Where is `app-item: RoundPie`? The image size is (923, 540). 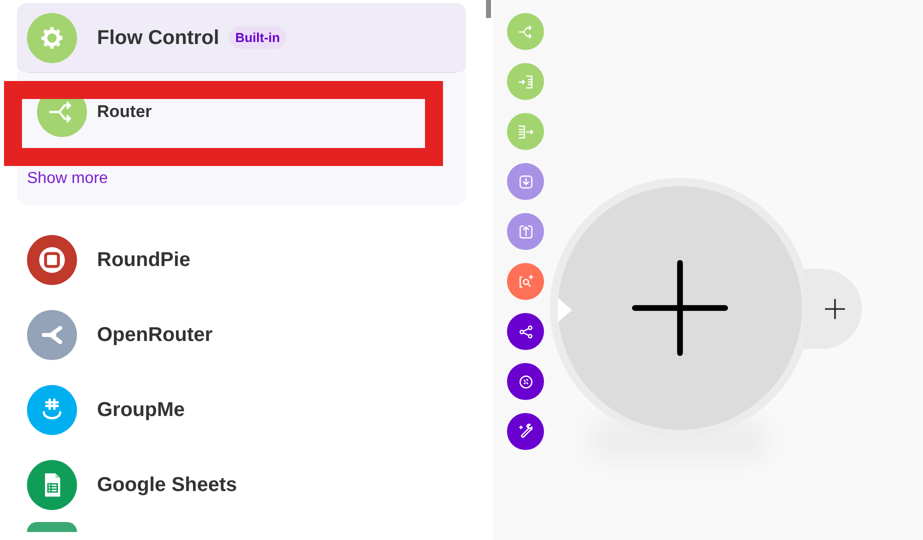
app-item: RoundPie is located at coordinates (241, 259).